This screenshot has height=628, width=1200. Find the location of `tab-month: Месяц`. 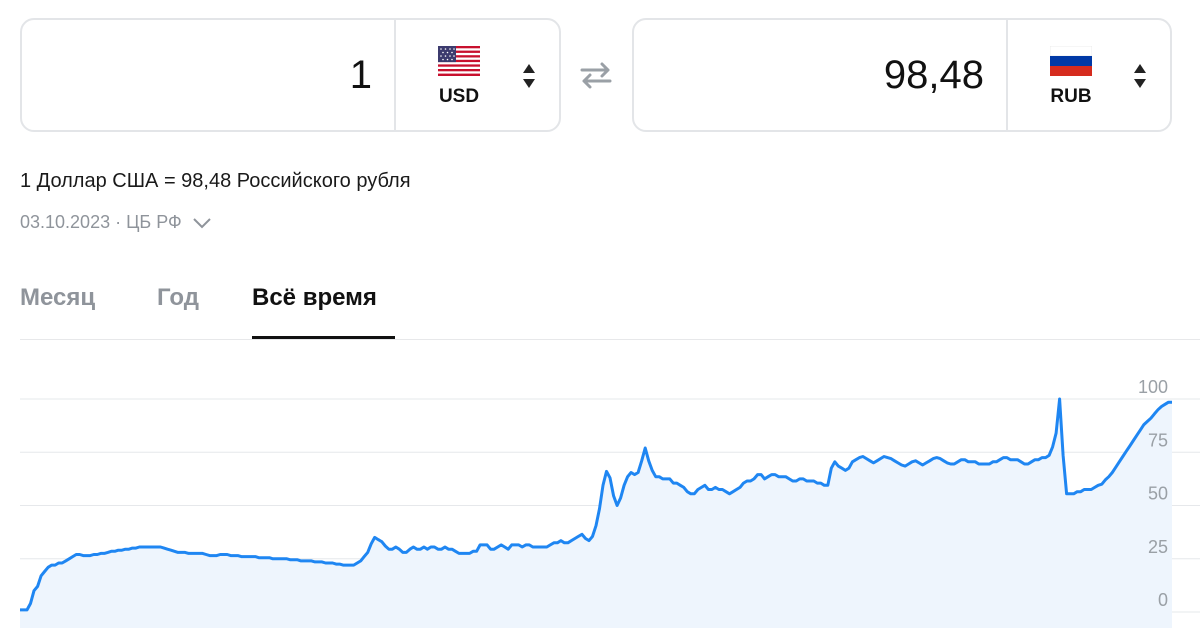

tab-month: Месяц is located at coordinates (57, 298).